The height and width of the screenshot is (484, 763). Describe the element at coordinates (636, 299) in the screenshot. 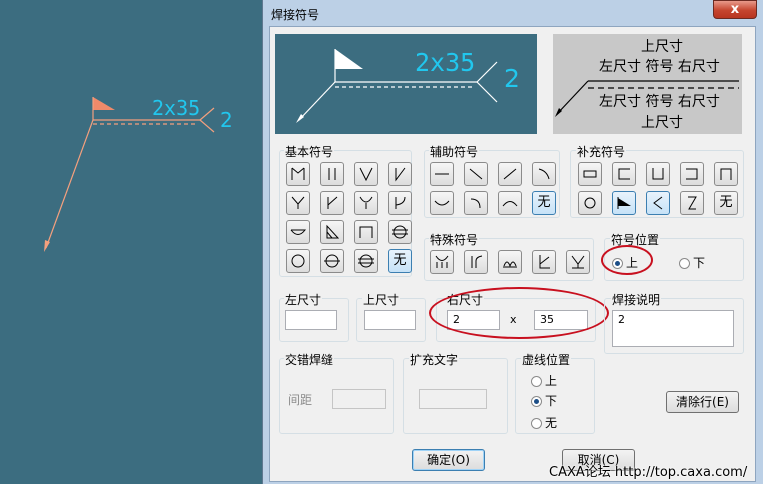

I see `weld-note-label: 焊接说明` at that location.